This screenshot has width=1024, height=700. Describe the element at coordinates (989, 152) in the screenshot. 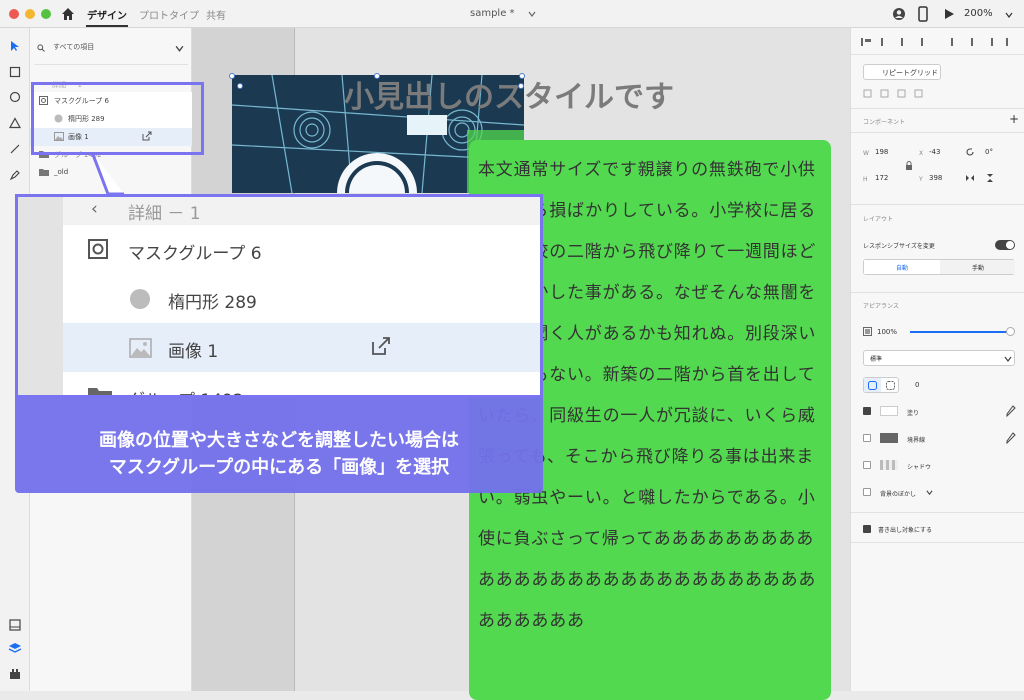

I see `rotation-input: 0°` at that location.